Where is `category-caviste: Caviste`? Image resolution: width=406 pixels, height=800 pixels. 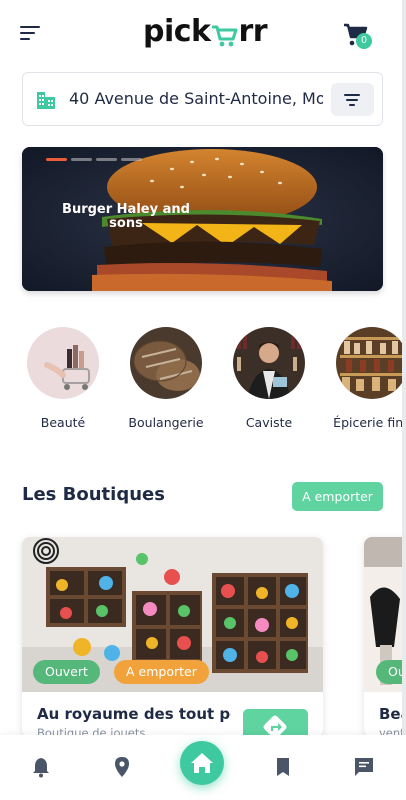
category-caviste: Caviste is located at coordinates (269, 378).